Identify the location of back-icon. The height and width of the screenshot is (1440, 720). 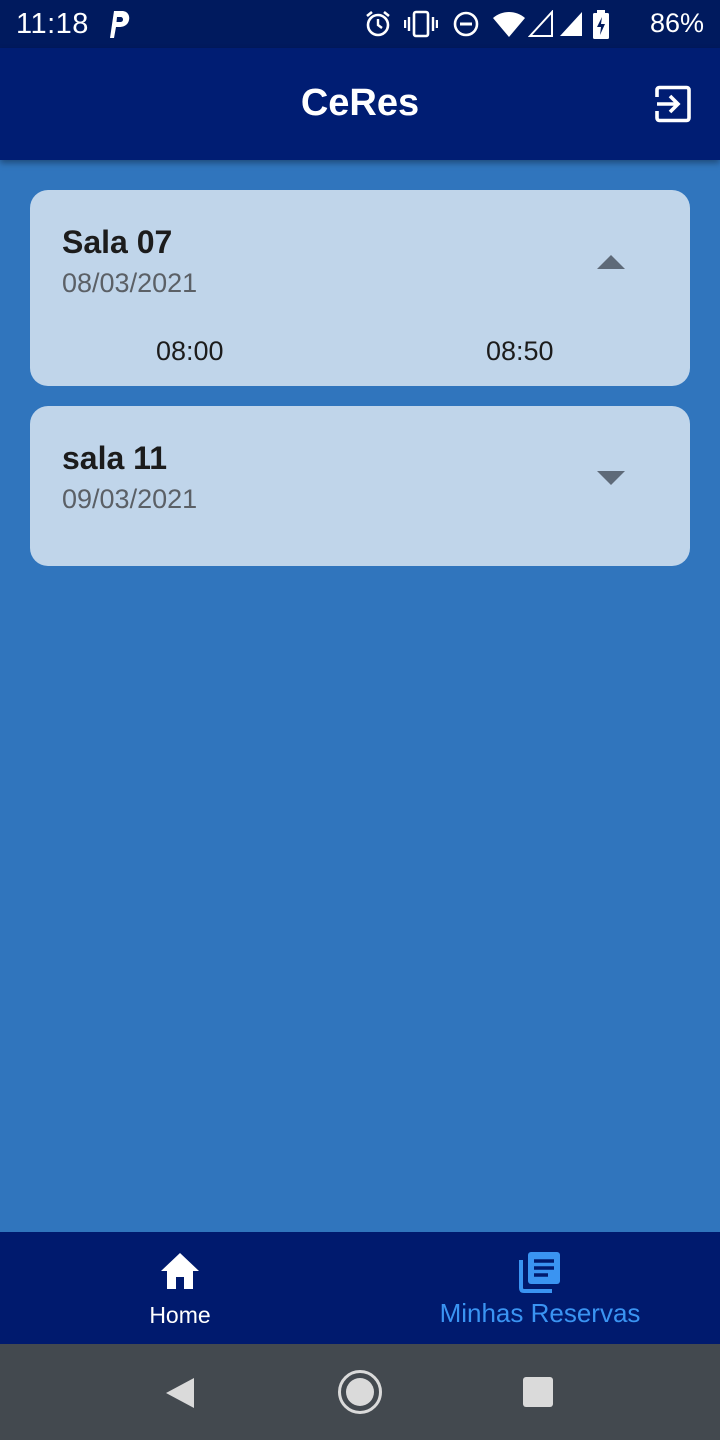
(180, 1393).